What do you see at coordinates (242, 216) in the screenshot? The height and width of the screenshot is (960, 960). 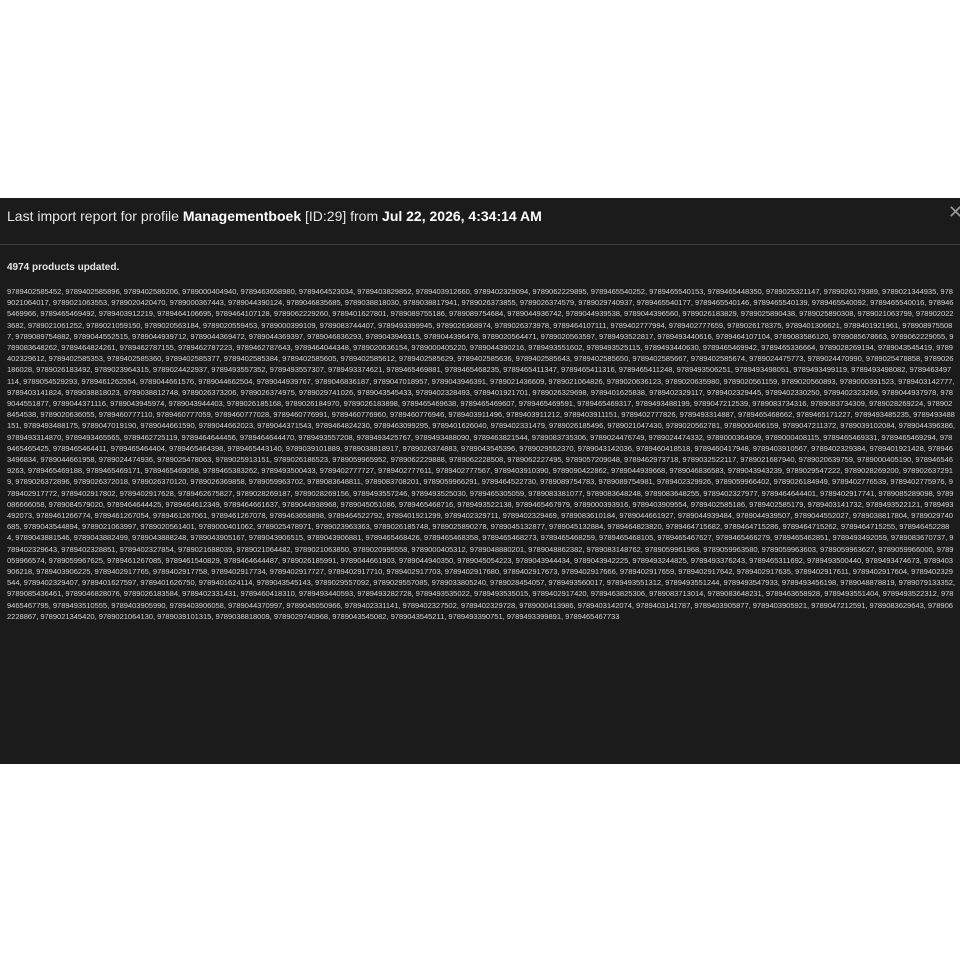 I see `profile-name: Managementboek` at bounding box center [242, 216].